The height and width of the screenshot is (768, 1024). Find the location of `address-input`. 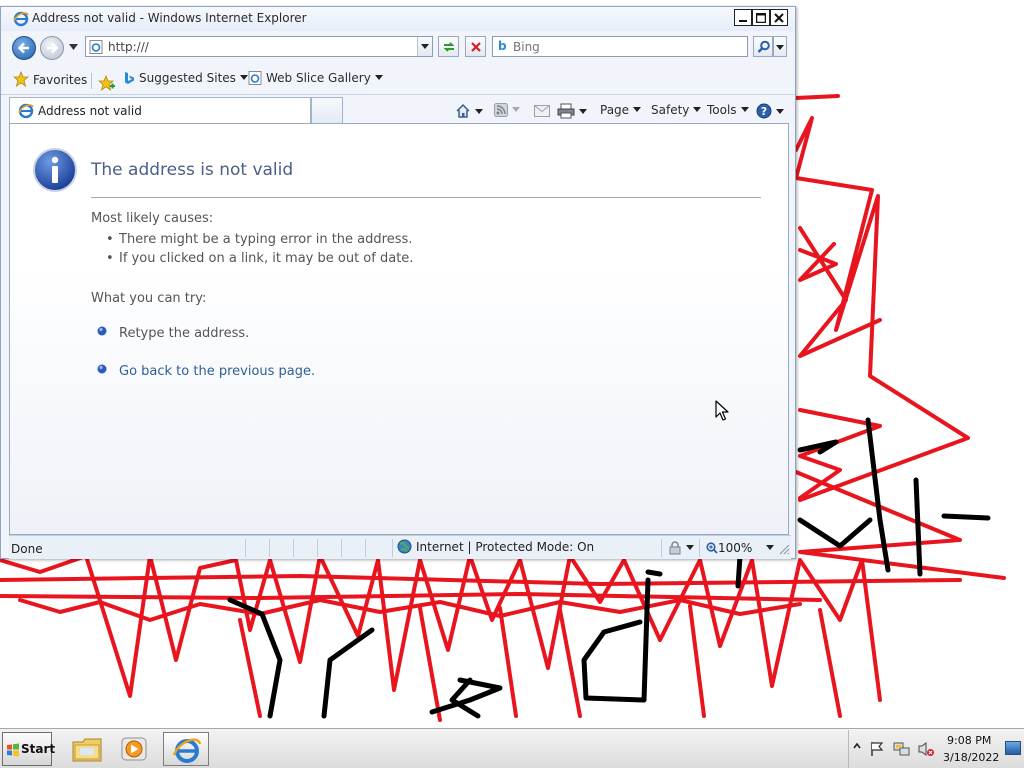

address-input is located at coordinates (258, 46).